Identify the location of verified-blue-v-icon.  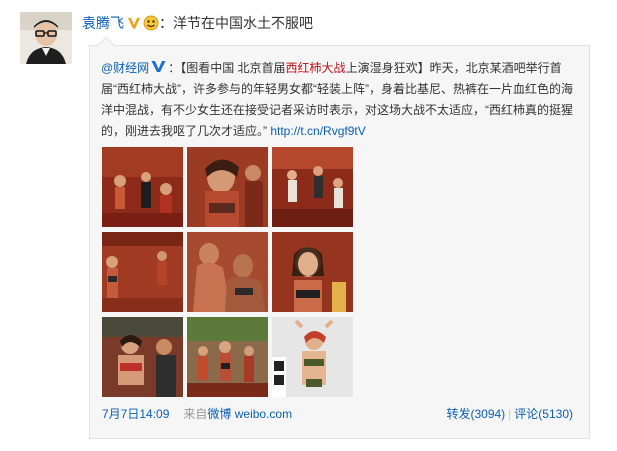
(158, 65).